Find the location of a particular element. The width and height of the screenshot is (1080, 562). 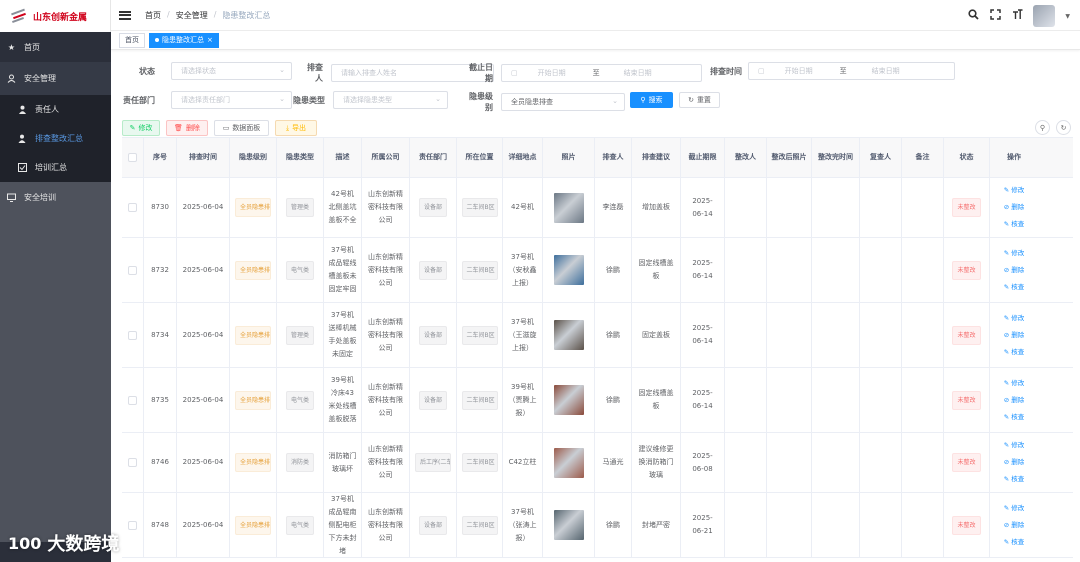

breadcrumb-home: 首页 is located at coordinates (153, 15).